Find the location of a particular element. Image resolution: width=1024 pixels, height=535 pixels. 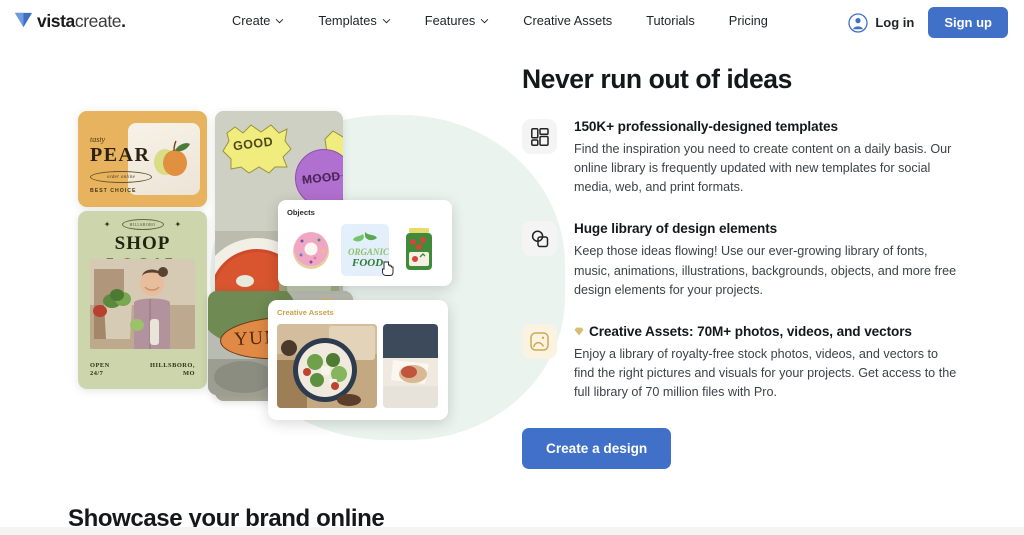

feature-title: Huge library of design elements is located at coordinates (768, 228).